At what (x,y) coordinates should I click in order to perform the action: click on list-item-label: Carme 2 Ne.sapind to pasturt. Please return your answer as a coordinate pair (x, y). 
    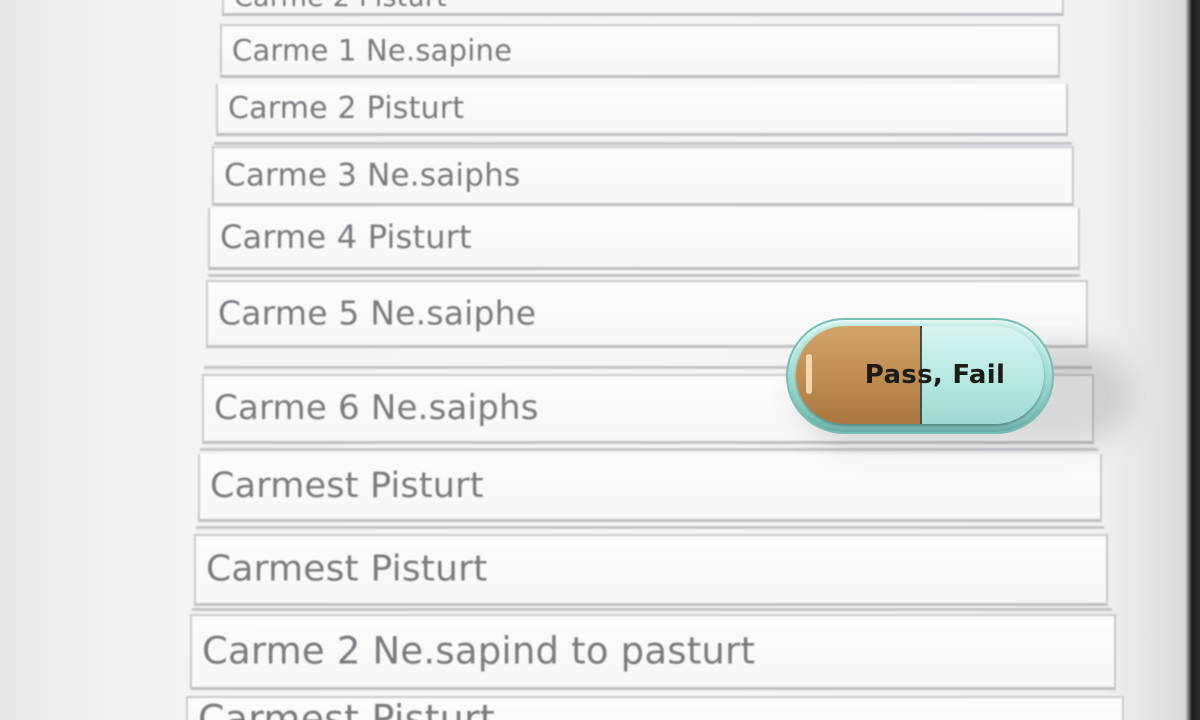
    Looking at the image, I should click on (479, 651).